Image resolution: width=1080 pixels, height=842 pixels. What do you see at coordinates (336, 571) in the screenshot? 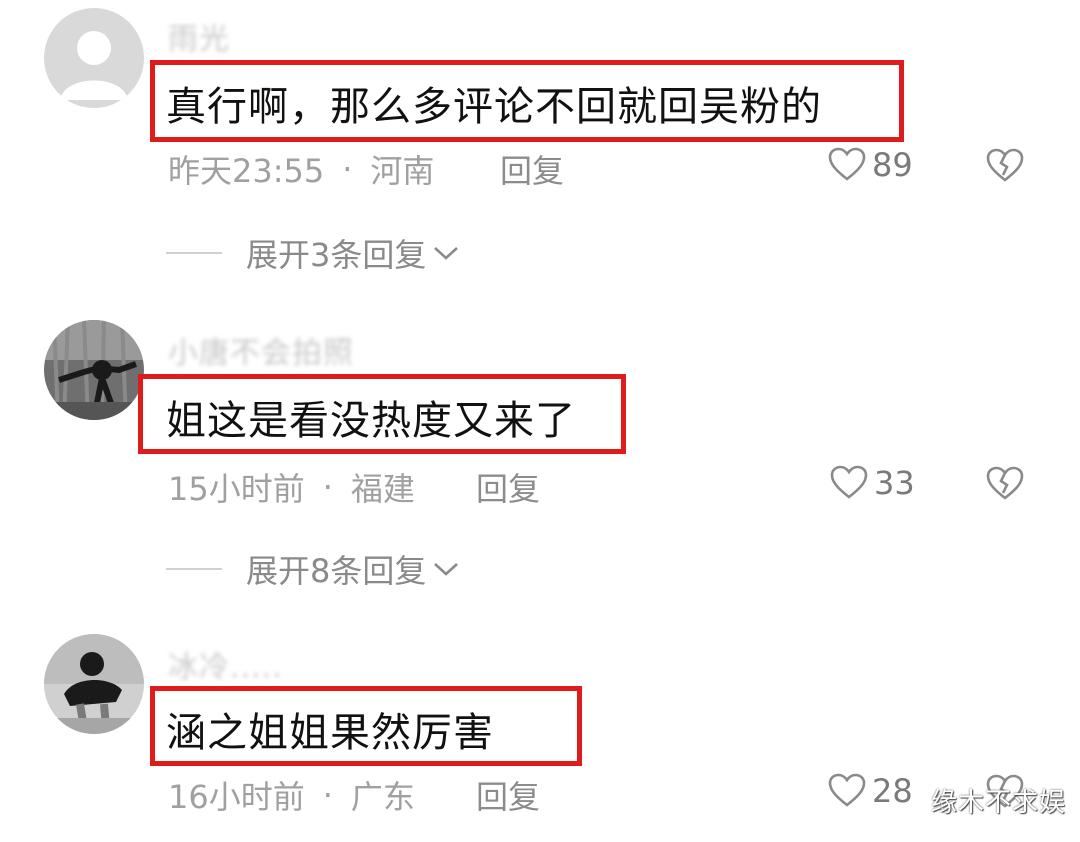
I see `expand-label: 展开8条回复` at bounding box center [336, 571].